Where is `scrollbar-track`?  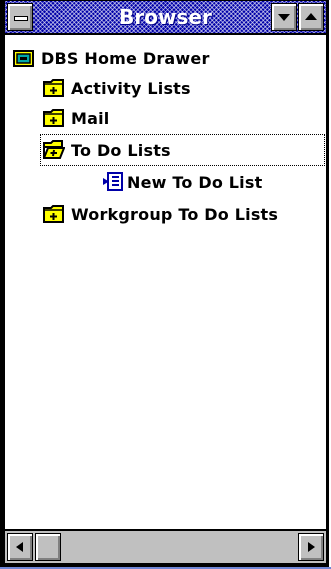 scrollbar-track is located at coordinates (165, 547).